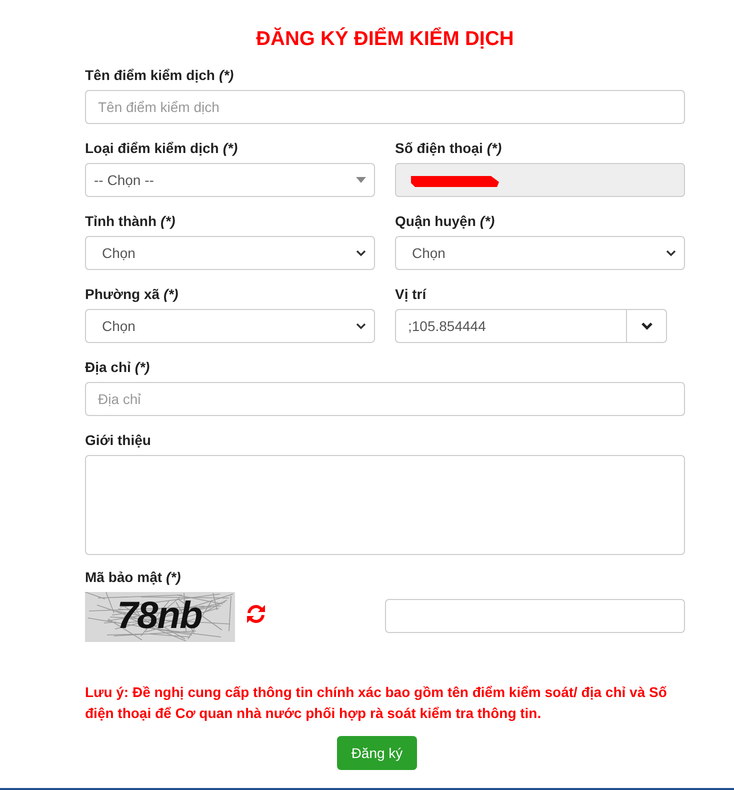  Describe the element at coordinates (385, 39) in the screenshot. I see `form-title: ĐĂNG KÝ ĐIỂM KIỂM DỊCH` at that location.